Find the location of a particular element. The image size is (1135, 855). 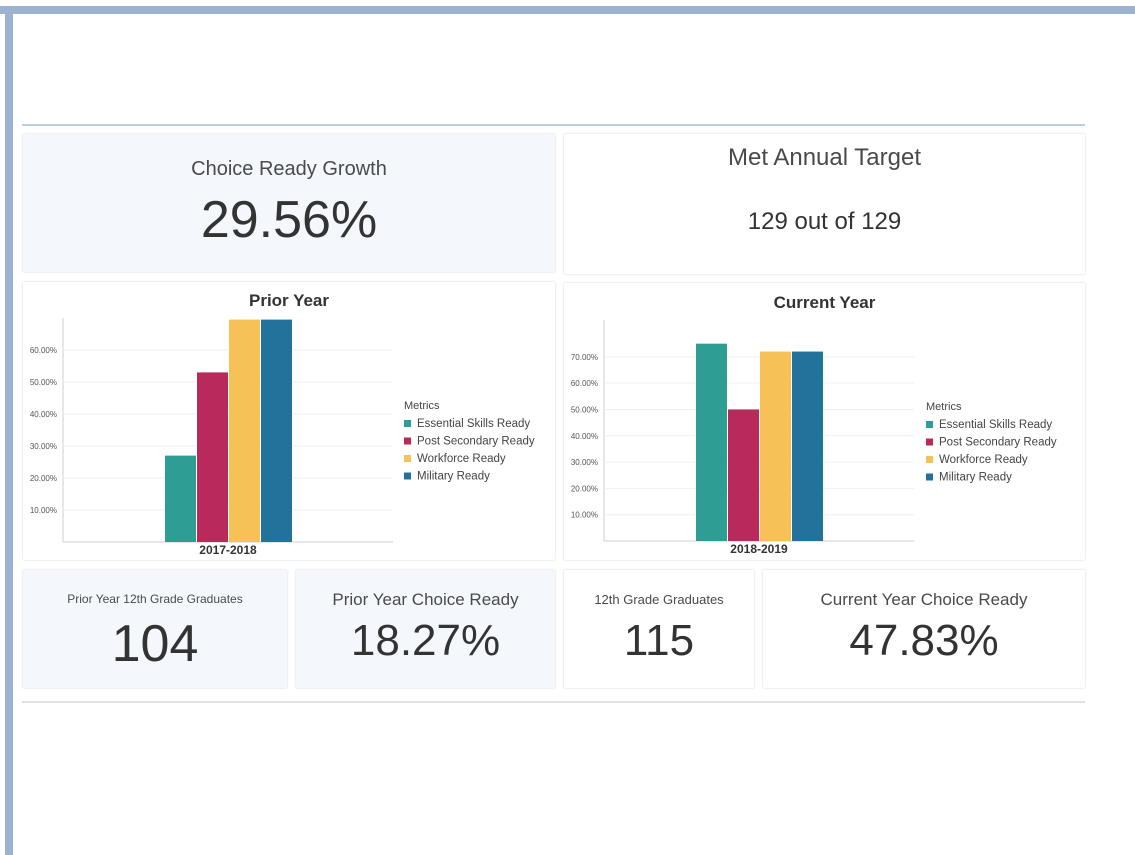

prior-year-choice-ready-value: 18.27% is located at coordinates (425, 640).